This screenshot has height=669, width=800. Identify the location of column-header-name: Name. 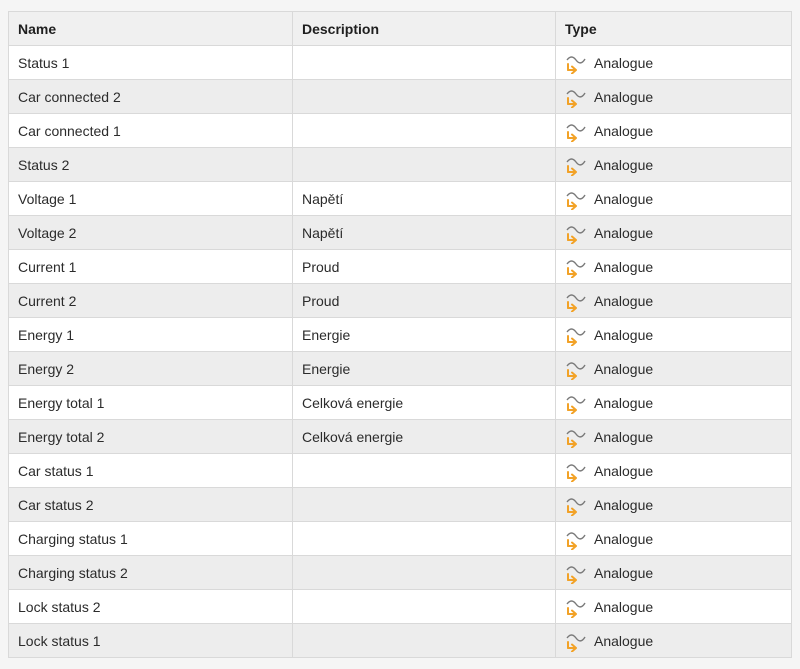
(150, 28).